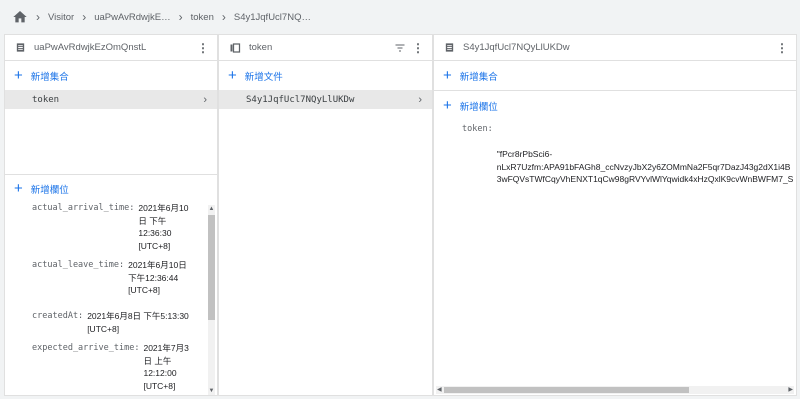 The width and height of the screenshot is (800, 399). I want to click on add-document-button: + 新增文件, so click(325, 75).